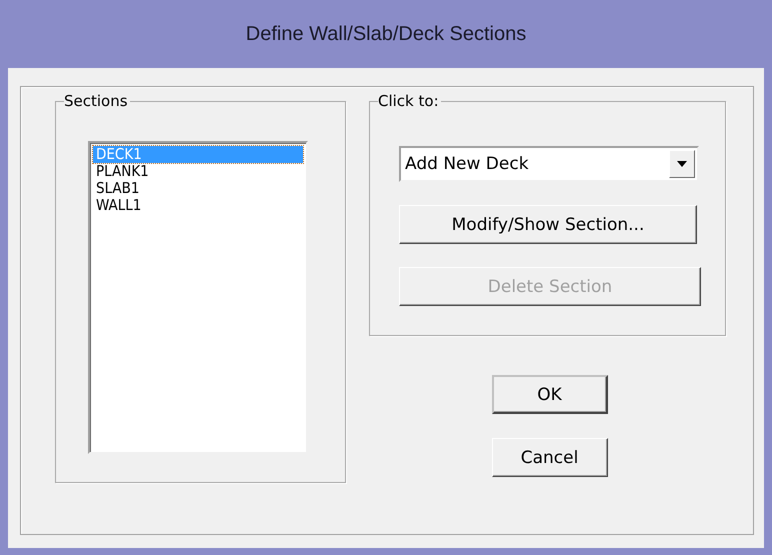 Image resolution: width=772 pixels, height=555 pixels. What do you see at coordinates (198, 188) in the screenshot?
I see `list-item: SLAB1` at bounding box center [198, 188].